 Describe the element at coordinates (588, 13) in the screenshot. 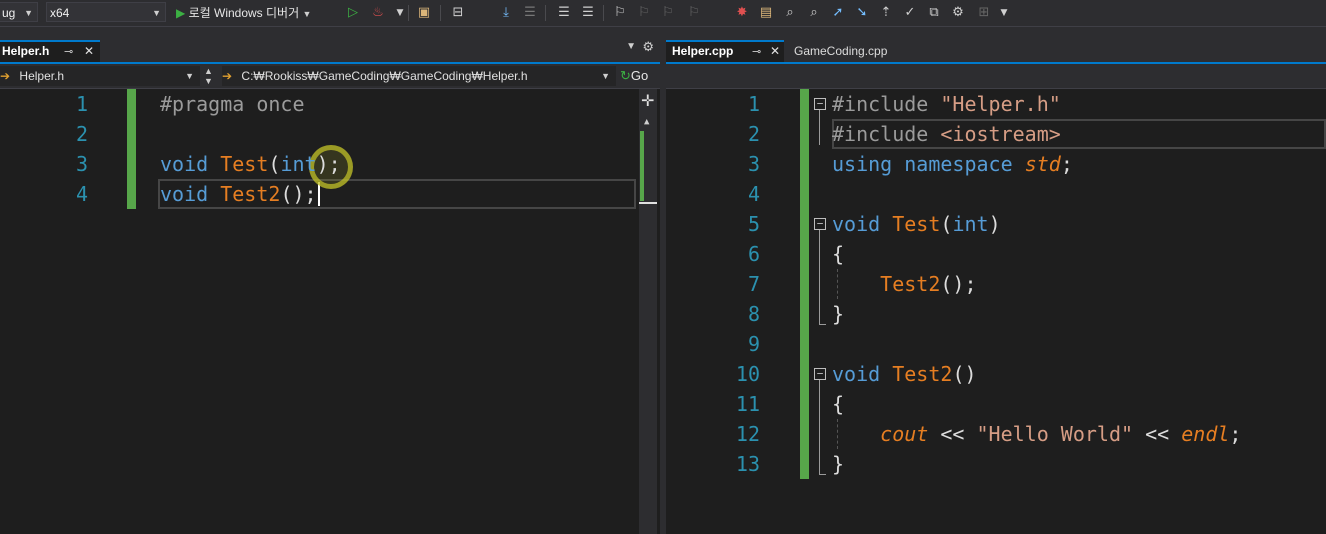

I see `outdent-icon: ☰` at that location.